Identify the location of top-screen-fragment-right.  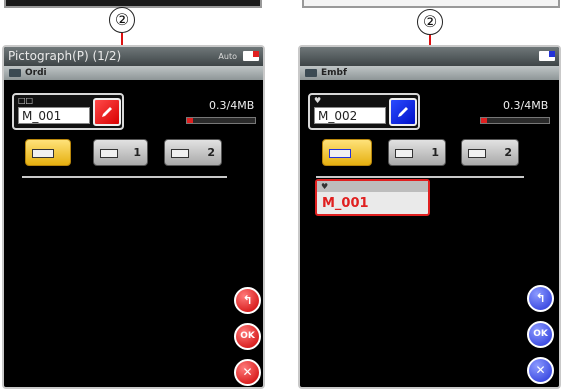
(431, 4).